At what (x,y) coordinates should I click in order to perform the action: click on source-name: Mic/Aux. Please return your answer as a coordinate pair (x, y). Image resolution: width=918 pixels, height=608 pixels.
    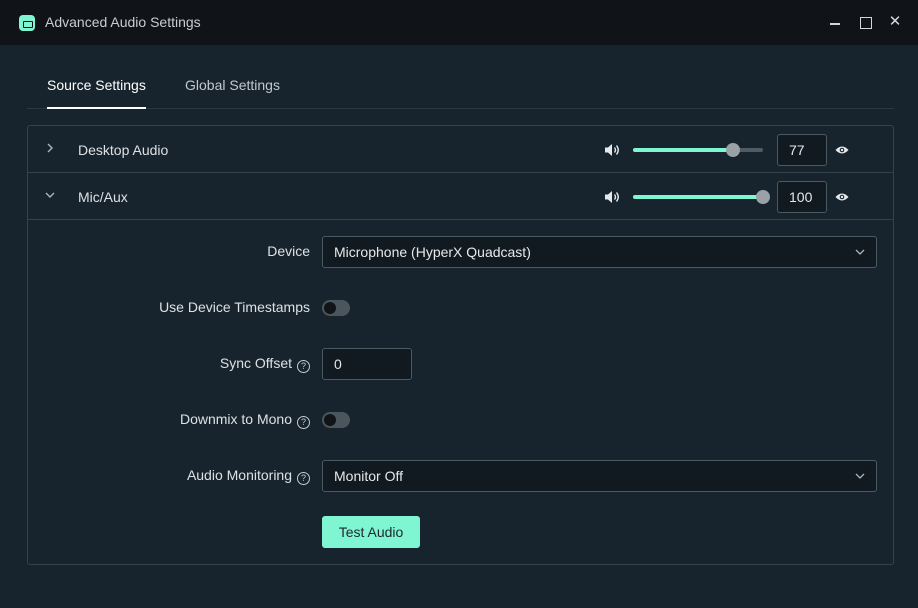
    Looking at the image, I should click on (103, 197).